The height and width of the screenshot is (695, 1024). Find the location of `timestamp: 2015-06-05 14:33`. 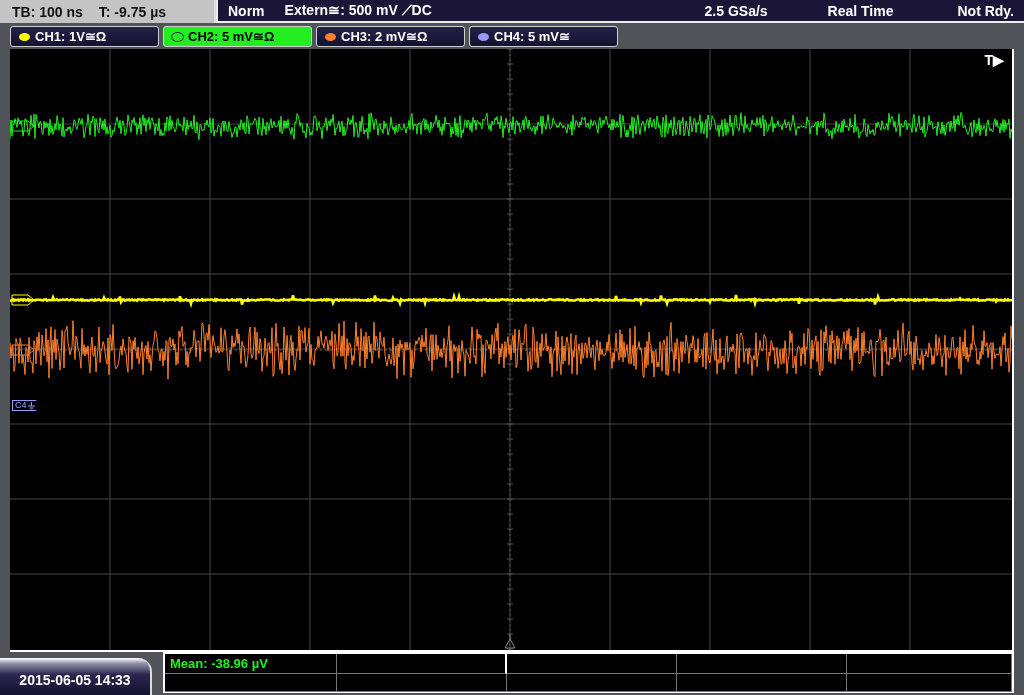

timestamp: 2015-06-05 14:33 is located at coordinates (76, 676).